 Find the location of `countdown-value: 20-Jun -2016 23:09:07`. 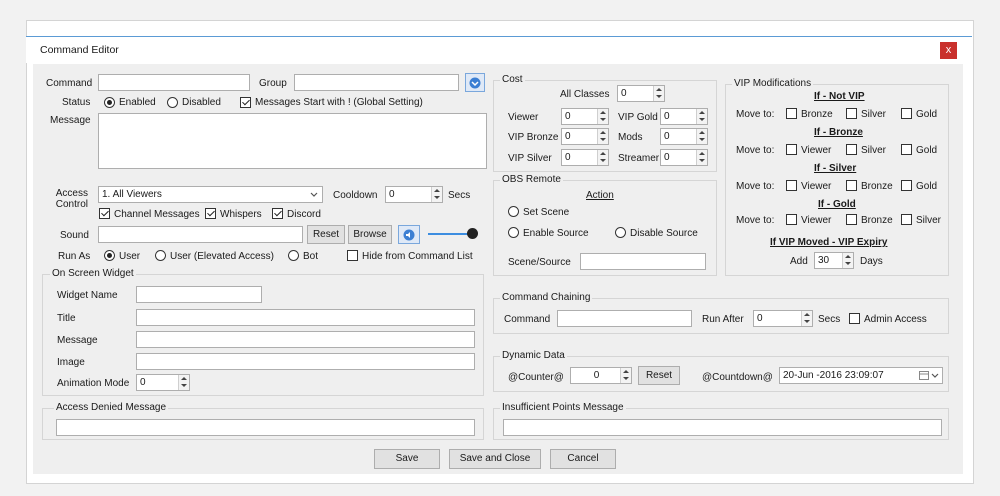

countdown-value: 20-Jun -2016 23:09:07 is located at coordinates (833, 375).